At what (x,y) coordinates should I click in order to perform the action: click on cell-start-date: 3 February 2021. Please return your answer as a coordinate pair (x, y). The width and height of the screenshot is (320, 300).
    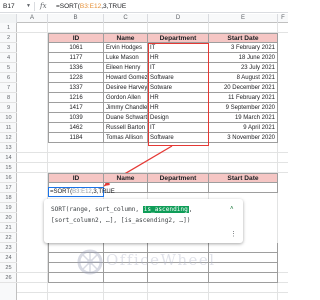
    Looking at the image, I should click on (243, 48).